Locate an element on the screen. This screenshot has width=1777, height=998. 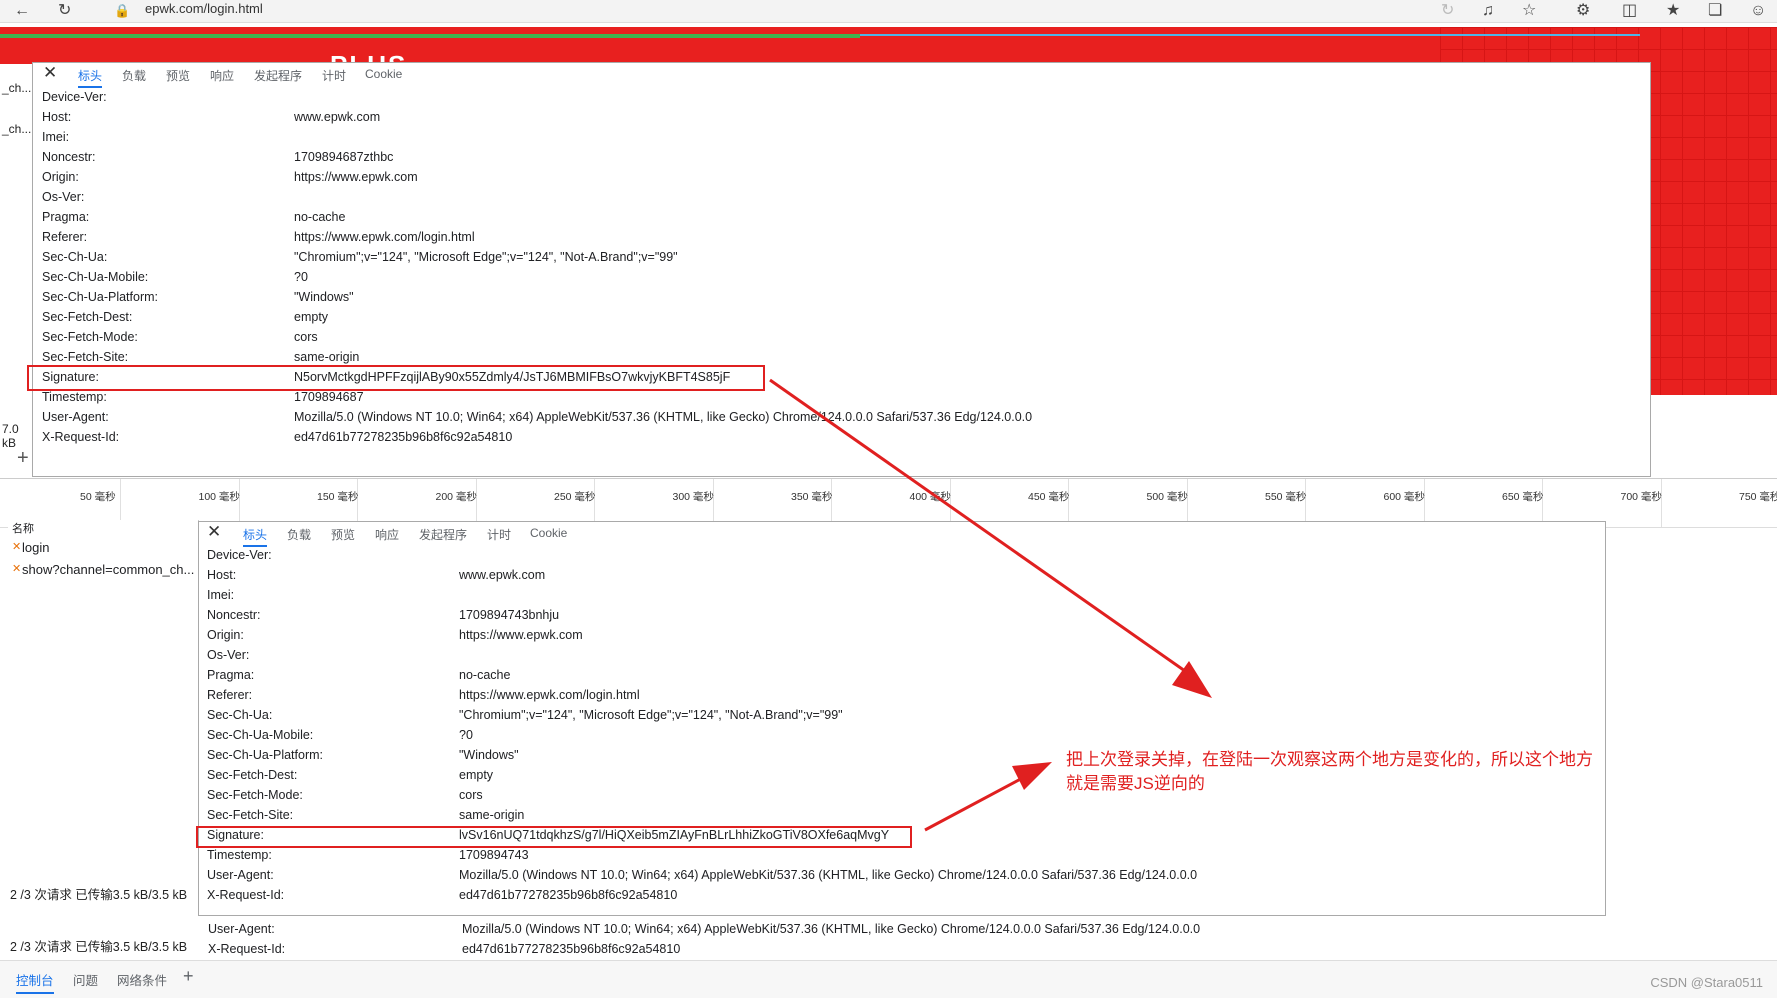
annotation-arrows is located at coordinates (990, 605).